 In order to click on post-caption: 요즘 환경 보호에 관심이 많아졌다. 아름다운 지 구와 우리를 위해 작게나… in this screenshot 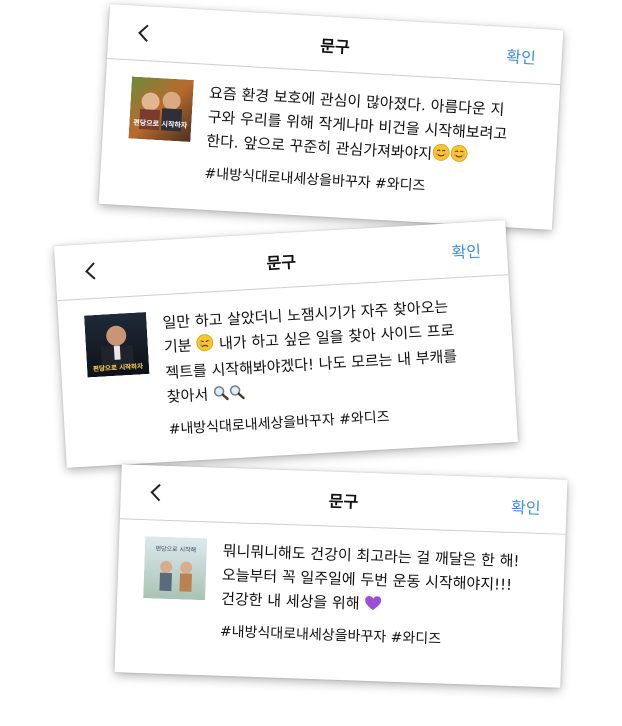, I will do `click(375, 127)`.